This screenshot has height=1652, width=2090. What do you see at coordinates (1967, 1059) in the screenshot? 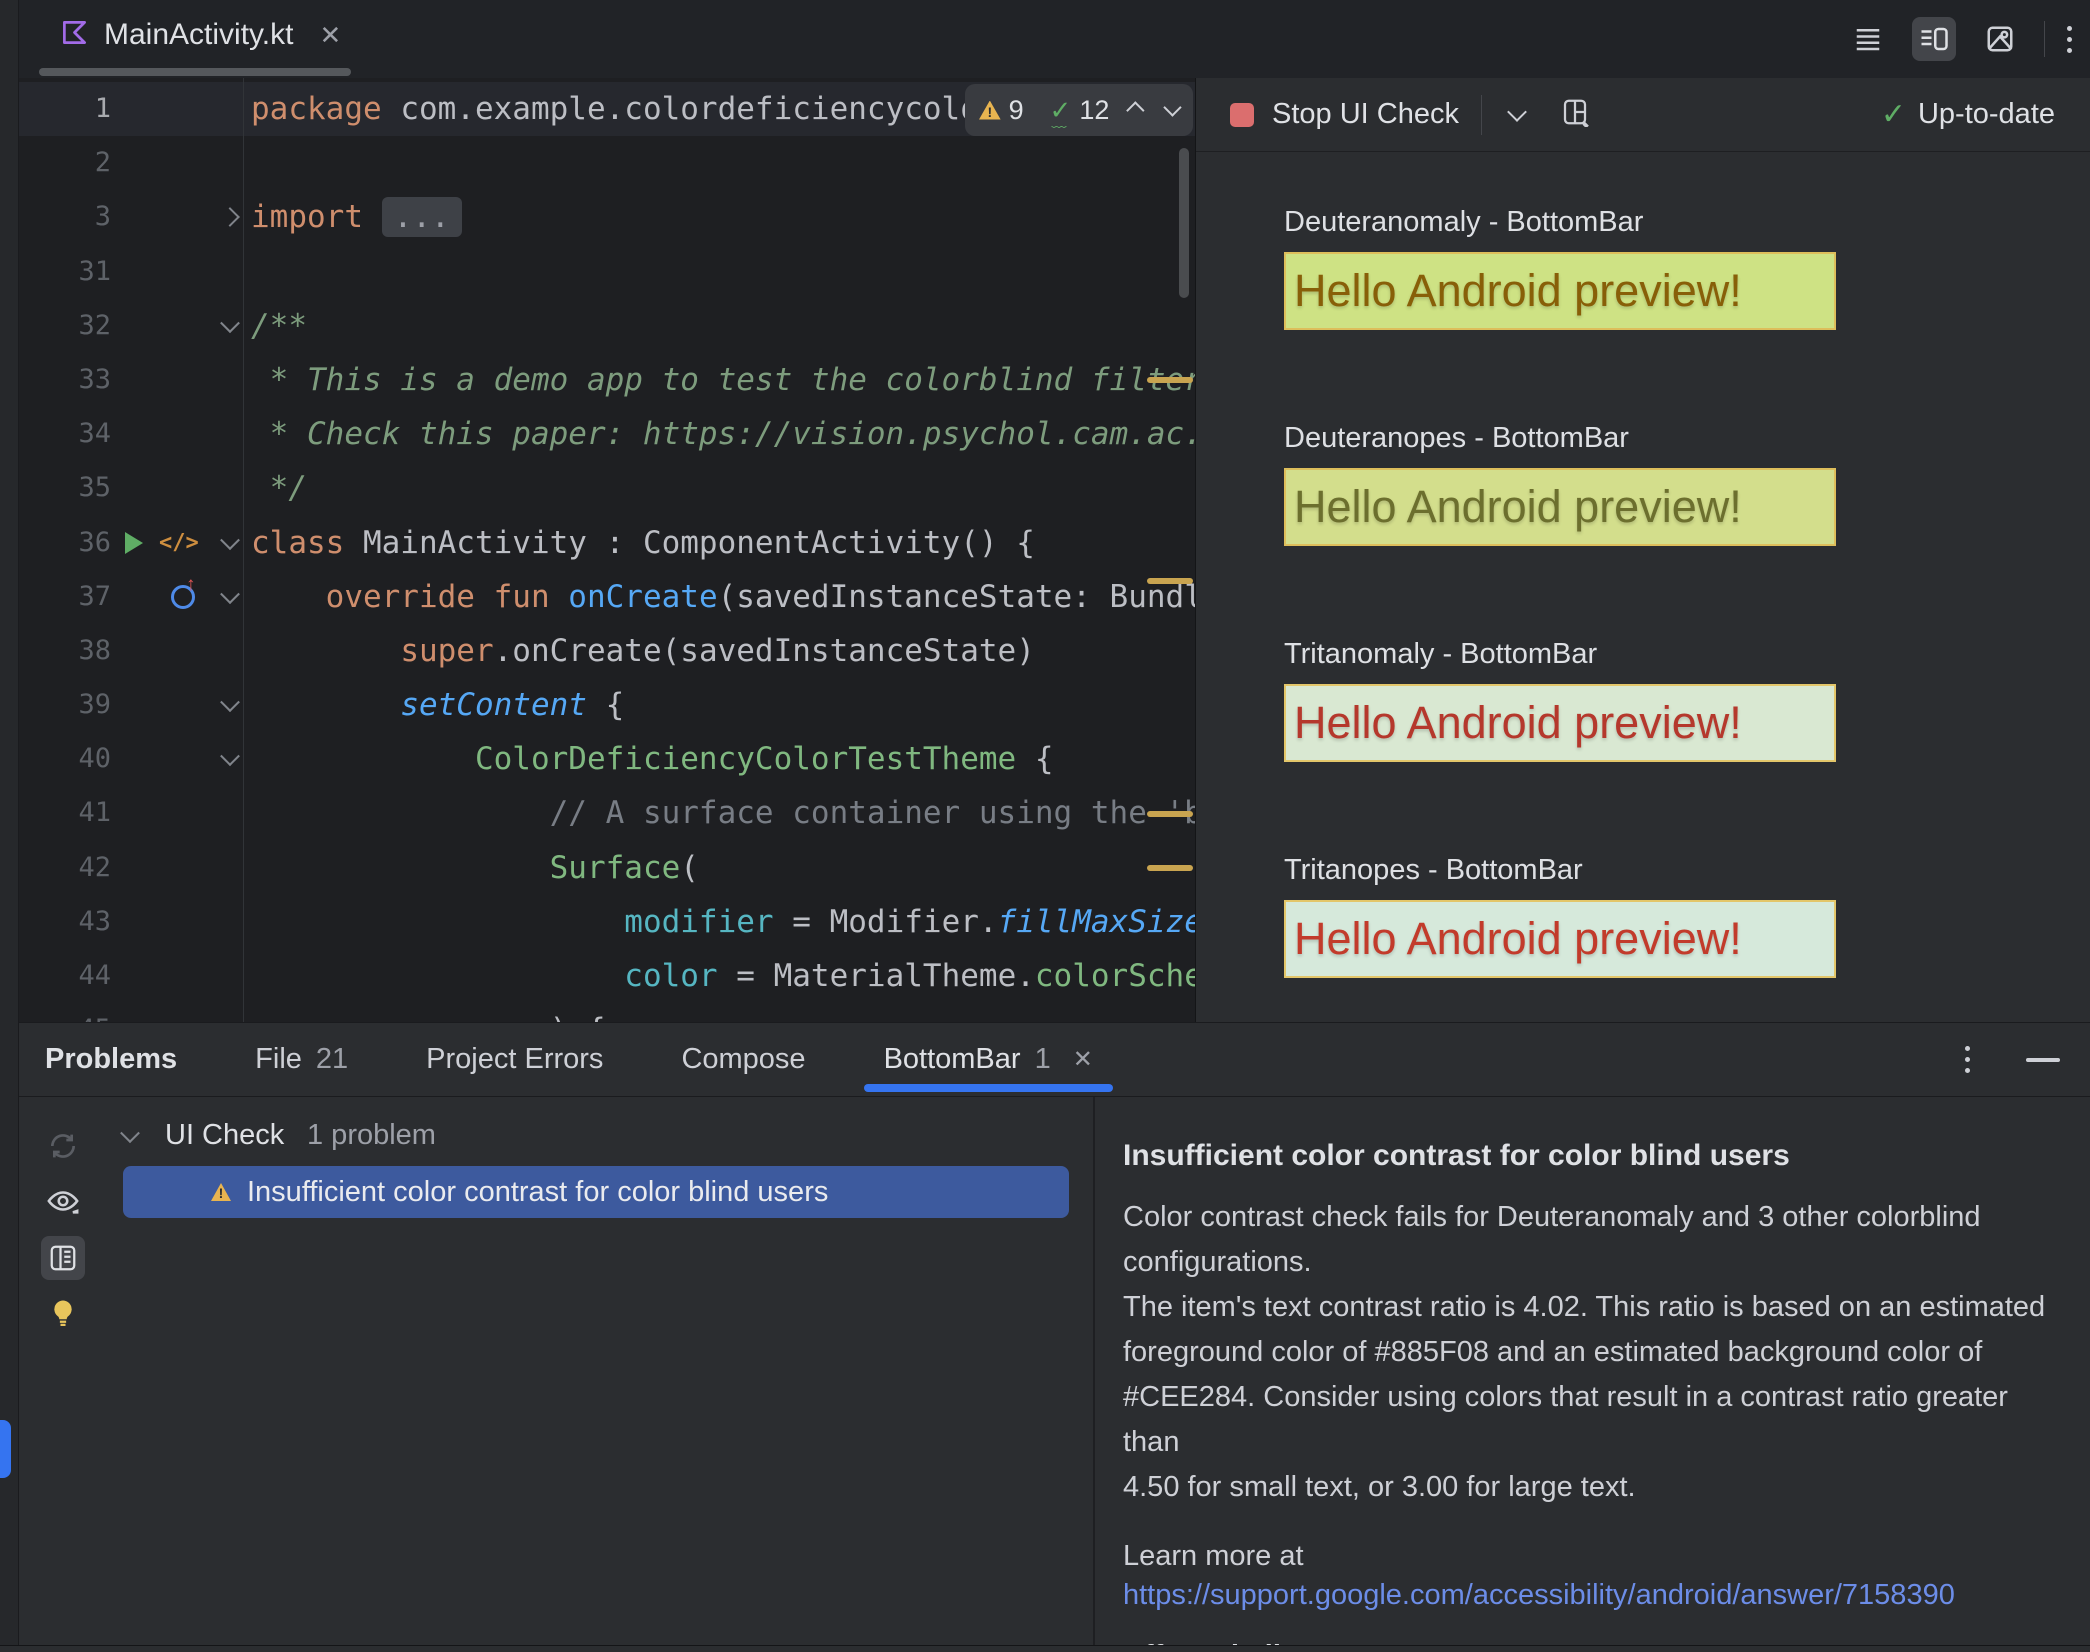
I see `panel-options-icon` at bounding box center [1967, 1059].